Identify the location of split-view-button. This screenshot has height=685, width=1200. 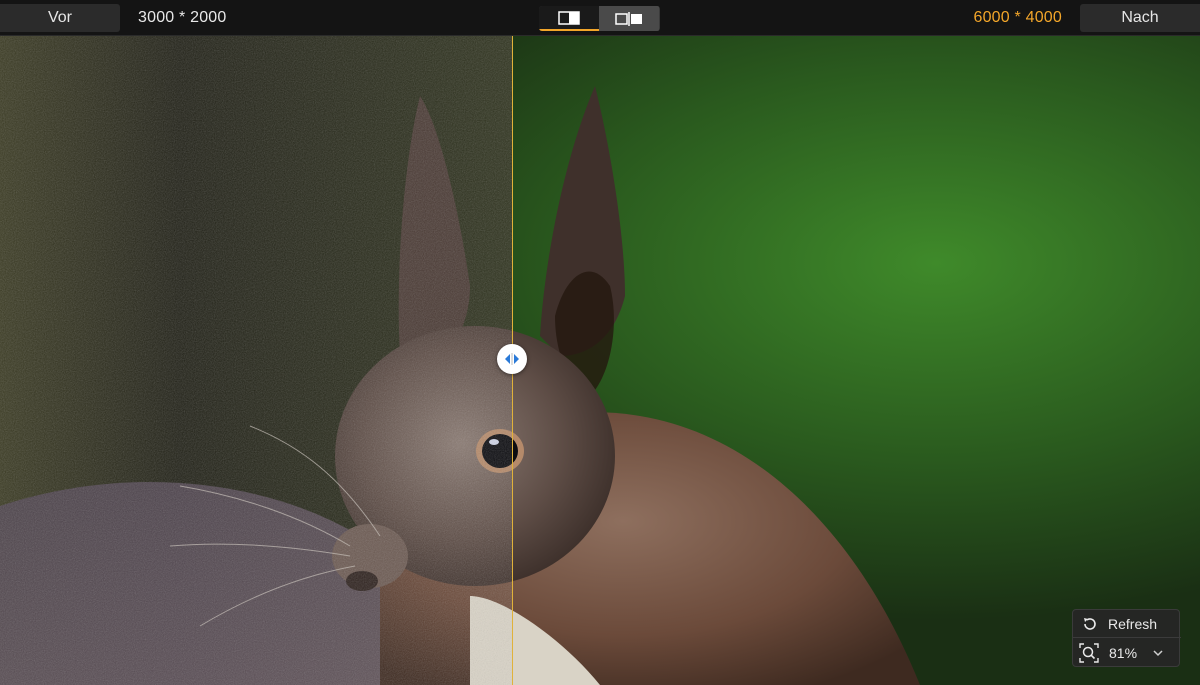
(569, 18).